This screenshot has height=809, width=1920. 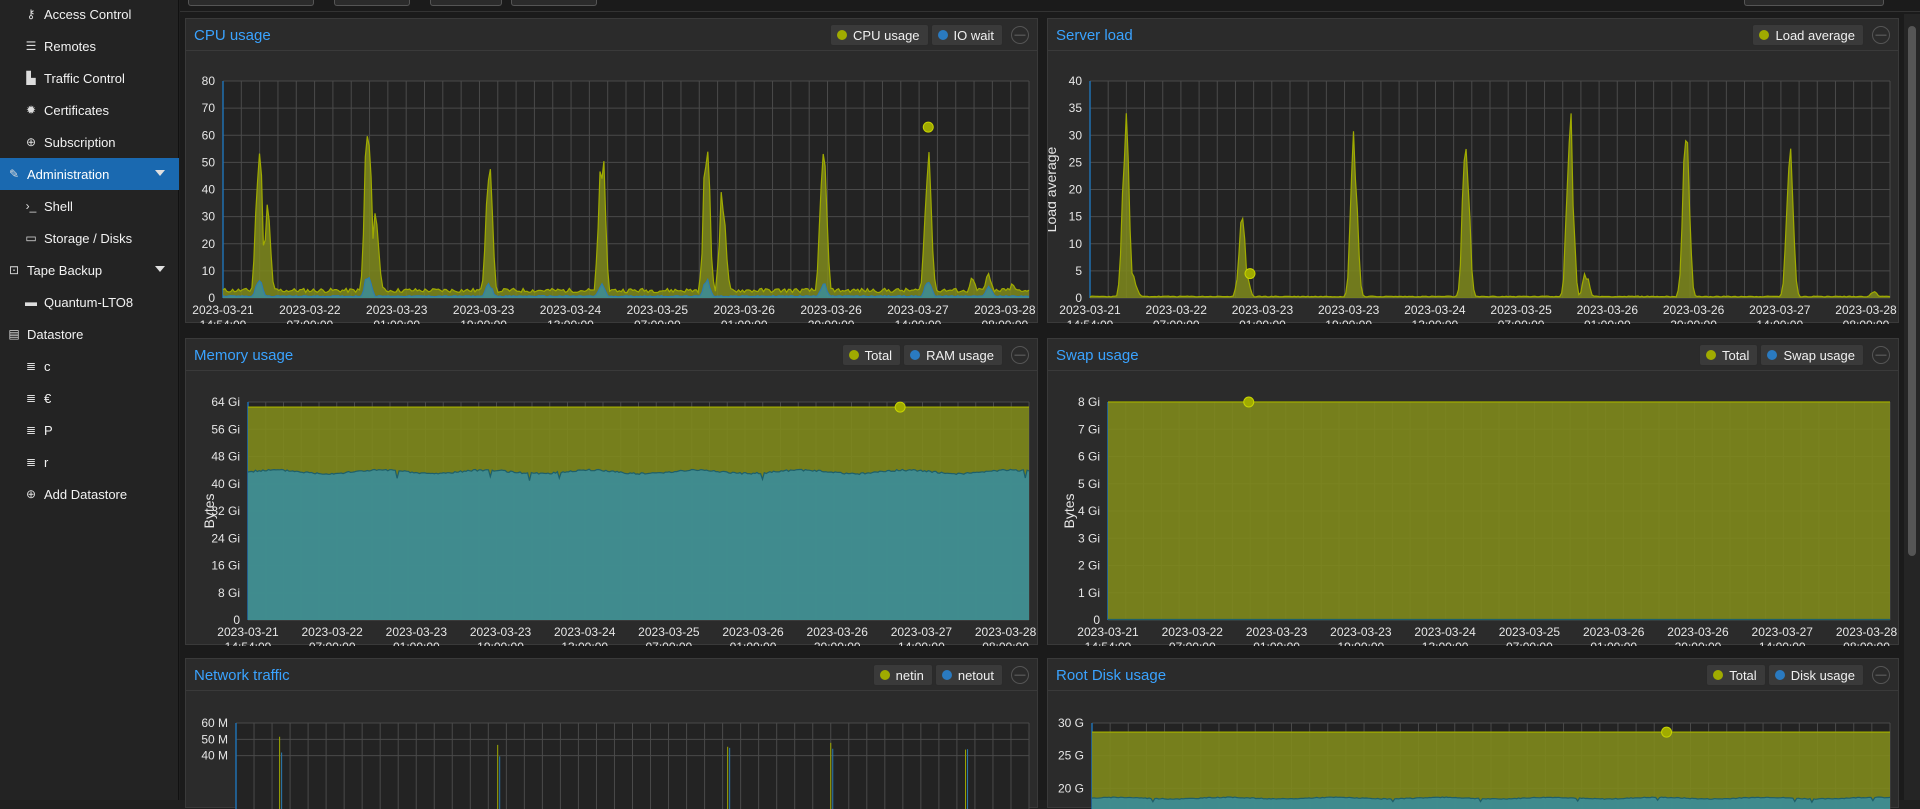 I want to click on y-tick-label: 70, so click(x=209, y=108).